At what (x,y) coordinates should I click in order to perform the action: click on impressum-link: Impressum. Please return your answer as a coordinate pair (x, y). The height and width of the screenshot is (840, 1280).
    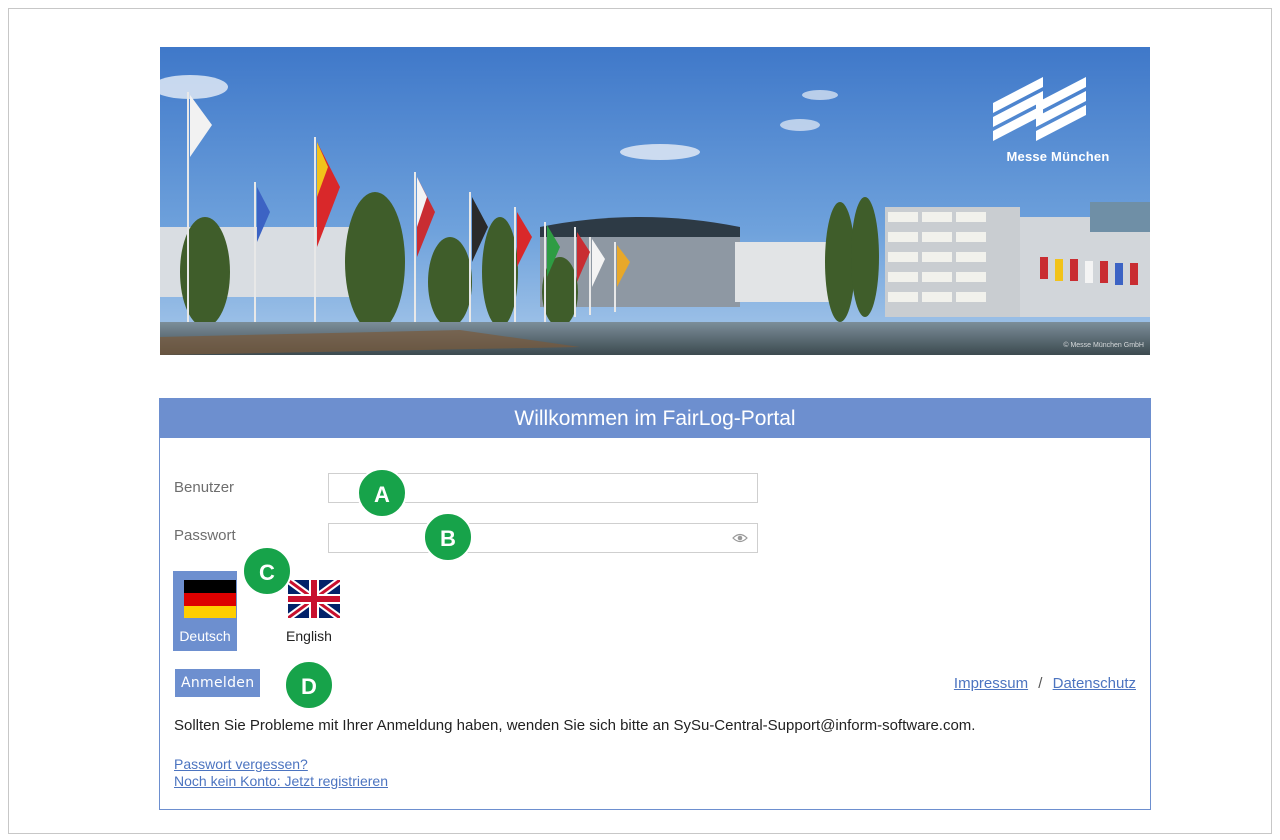
    Looking at the image, I should click on (991, 683).